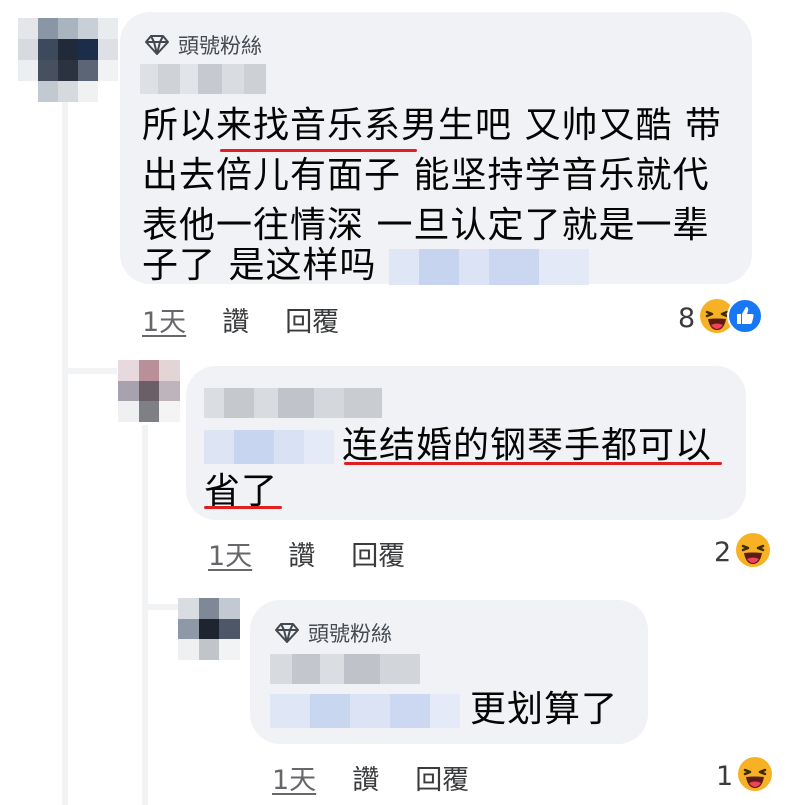  What do you see at coordinates (745, 318) in the screenshot?
I see `like-reaction-icon` at bounding box center [745, 318].